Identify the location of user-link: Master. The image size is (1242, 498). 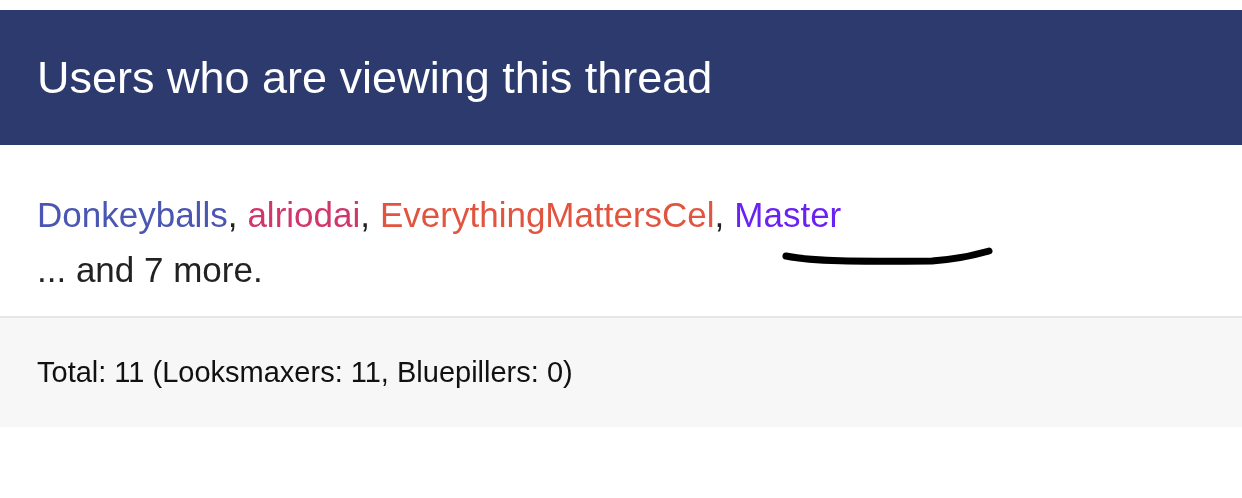
(788, 214).